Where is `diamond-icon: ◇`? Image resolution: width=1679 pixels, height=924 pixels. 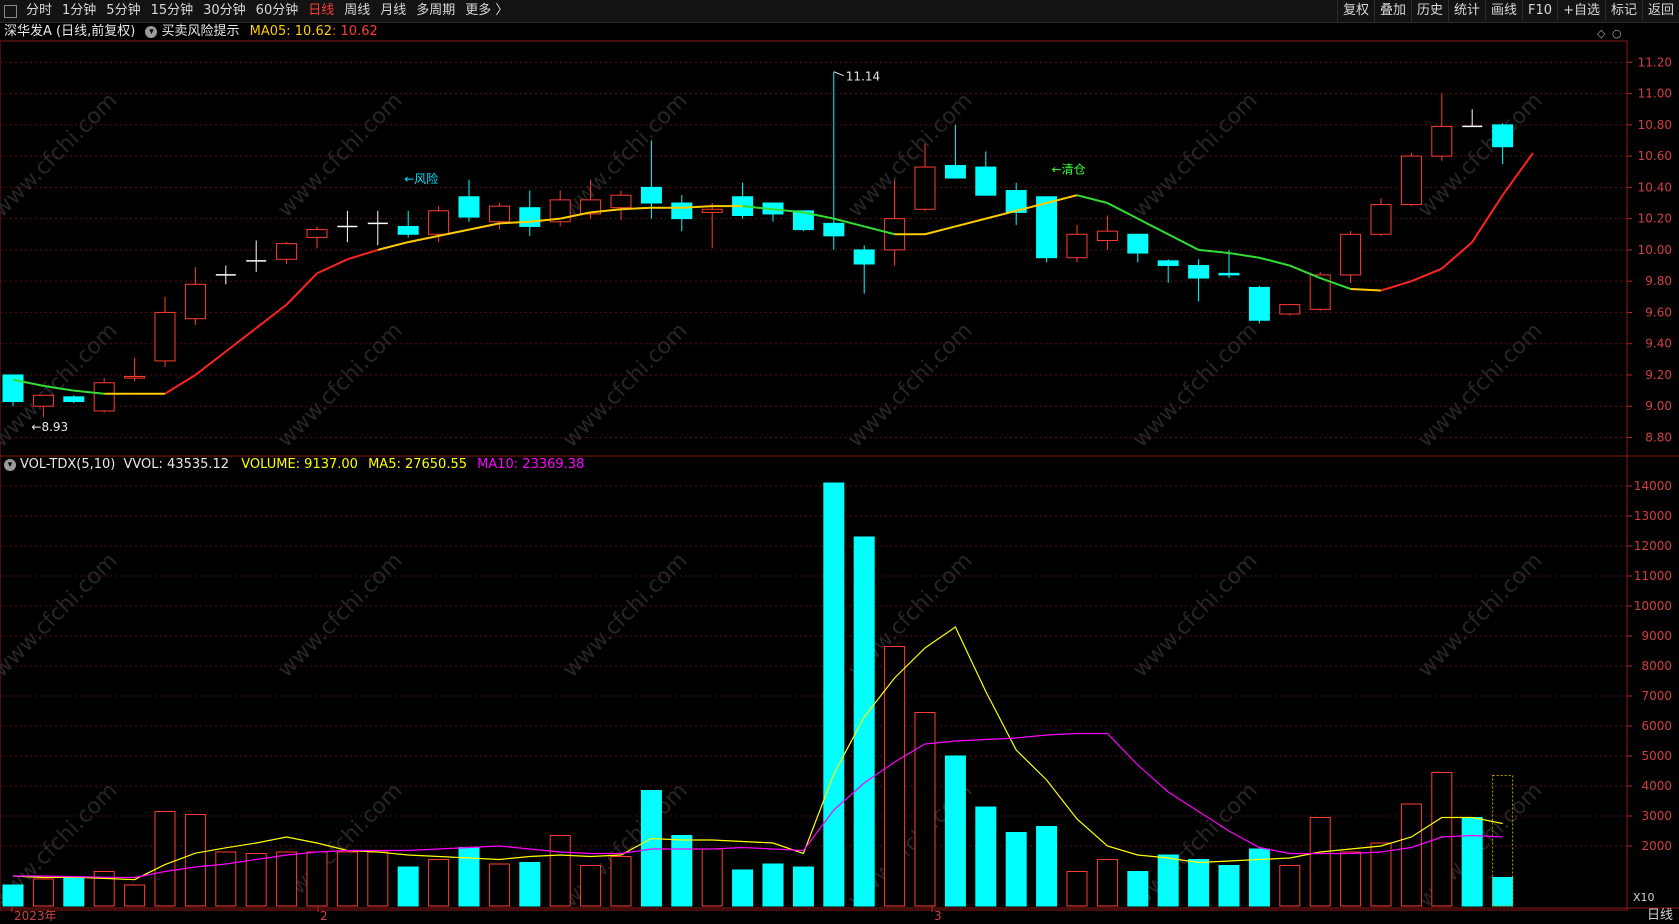
diamond-icon: ◇ is located at coordinates (1601, 33).